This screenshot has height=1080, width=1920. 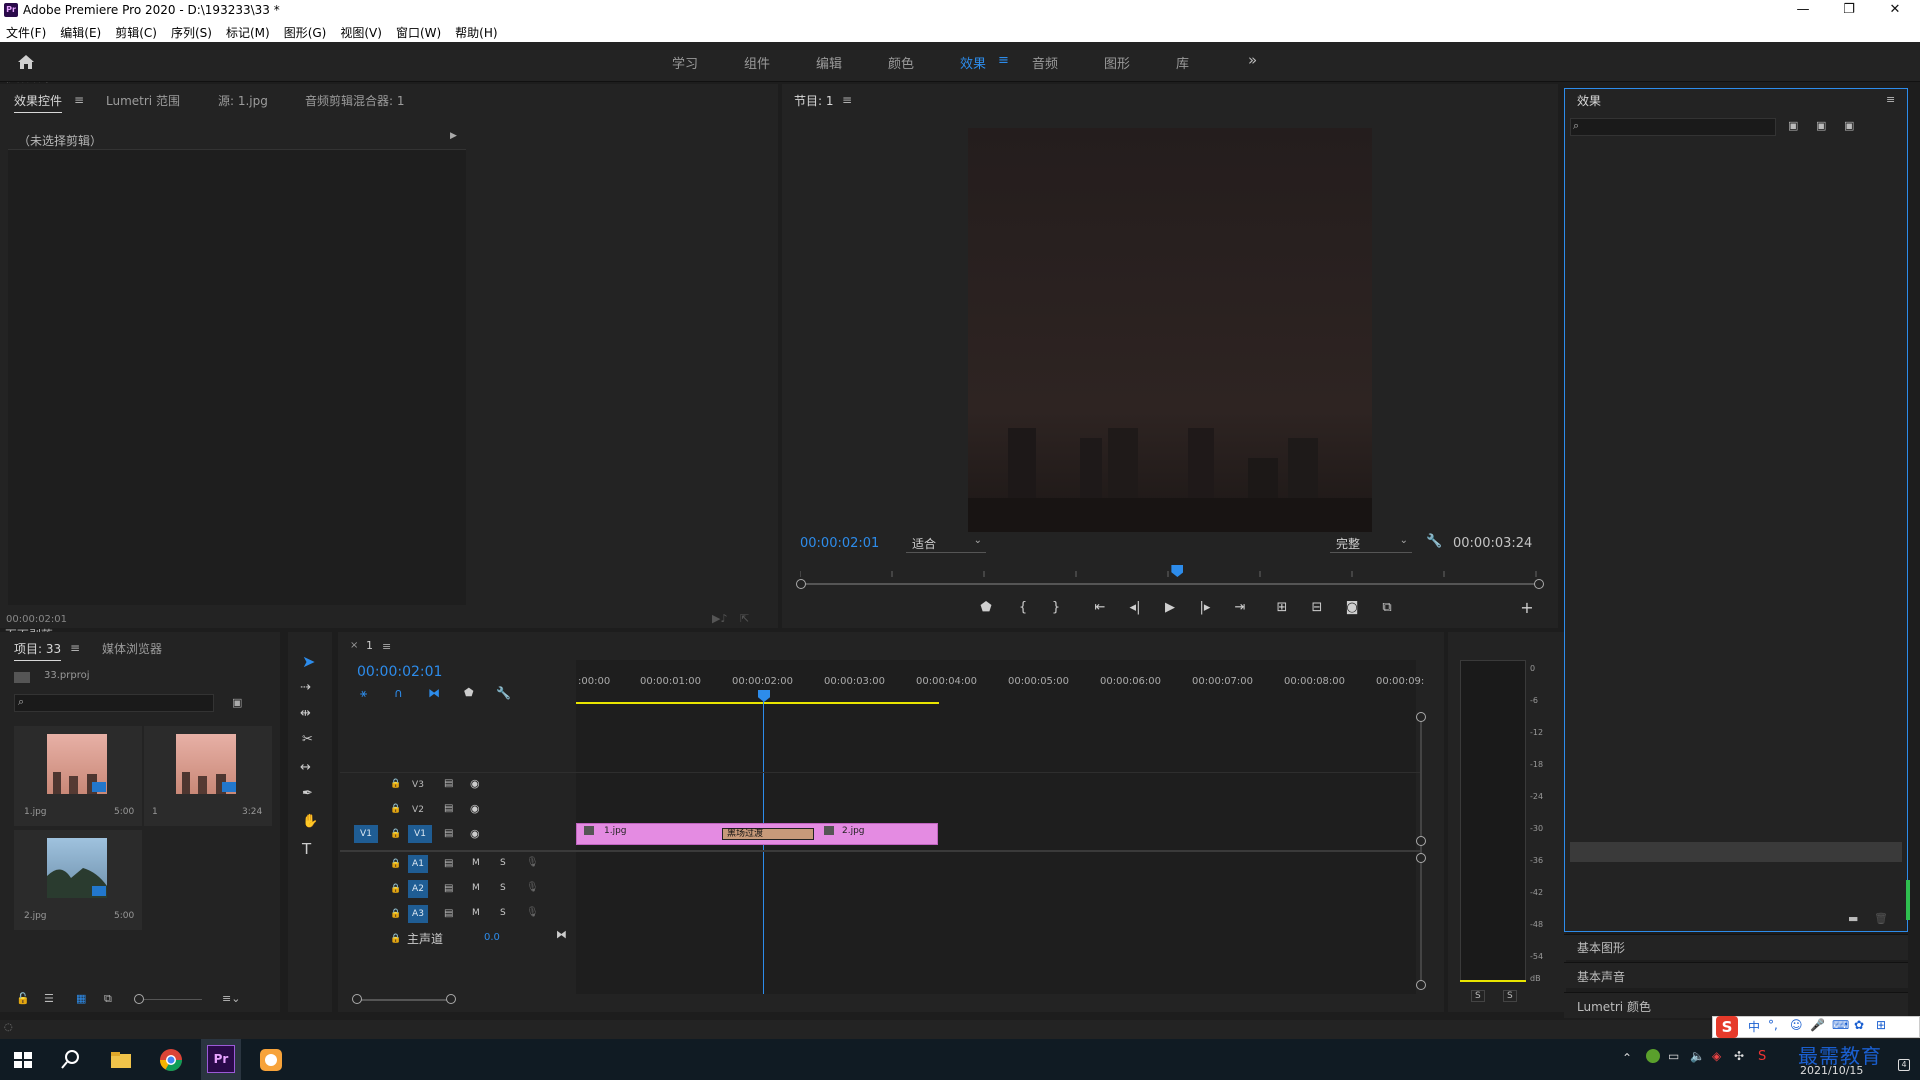 I want to click on export-frame-icon: ◙, so click(x=1352, y=608).